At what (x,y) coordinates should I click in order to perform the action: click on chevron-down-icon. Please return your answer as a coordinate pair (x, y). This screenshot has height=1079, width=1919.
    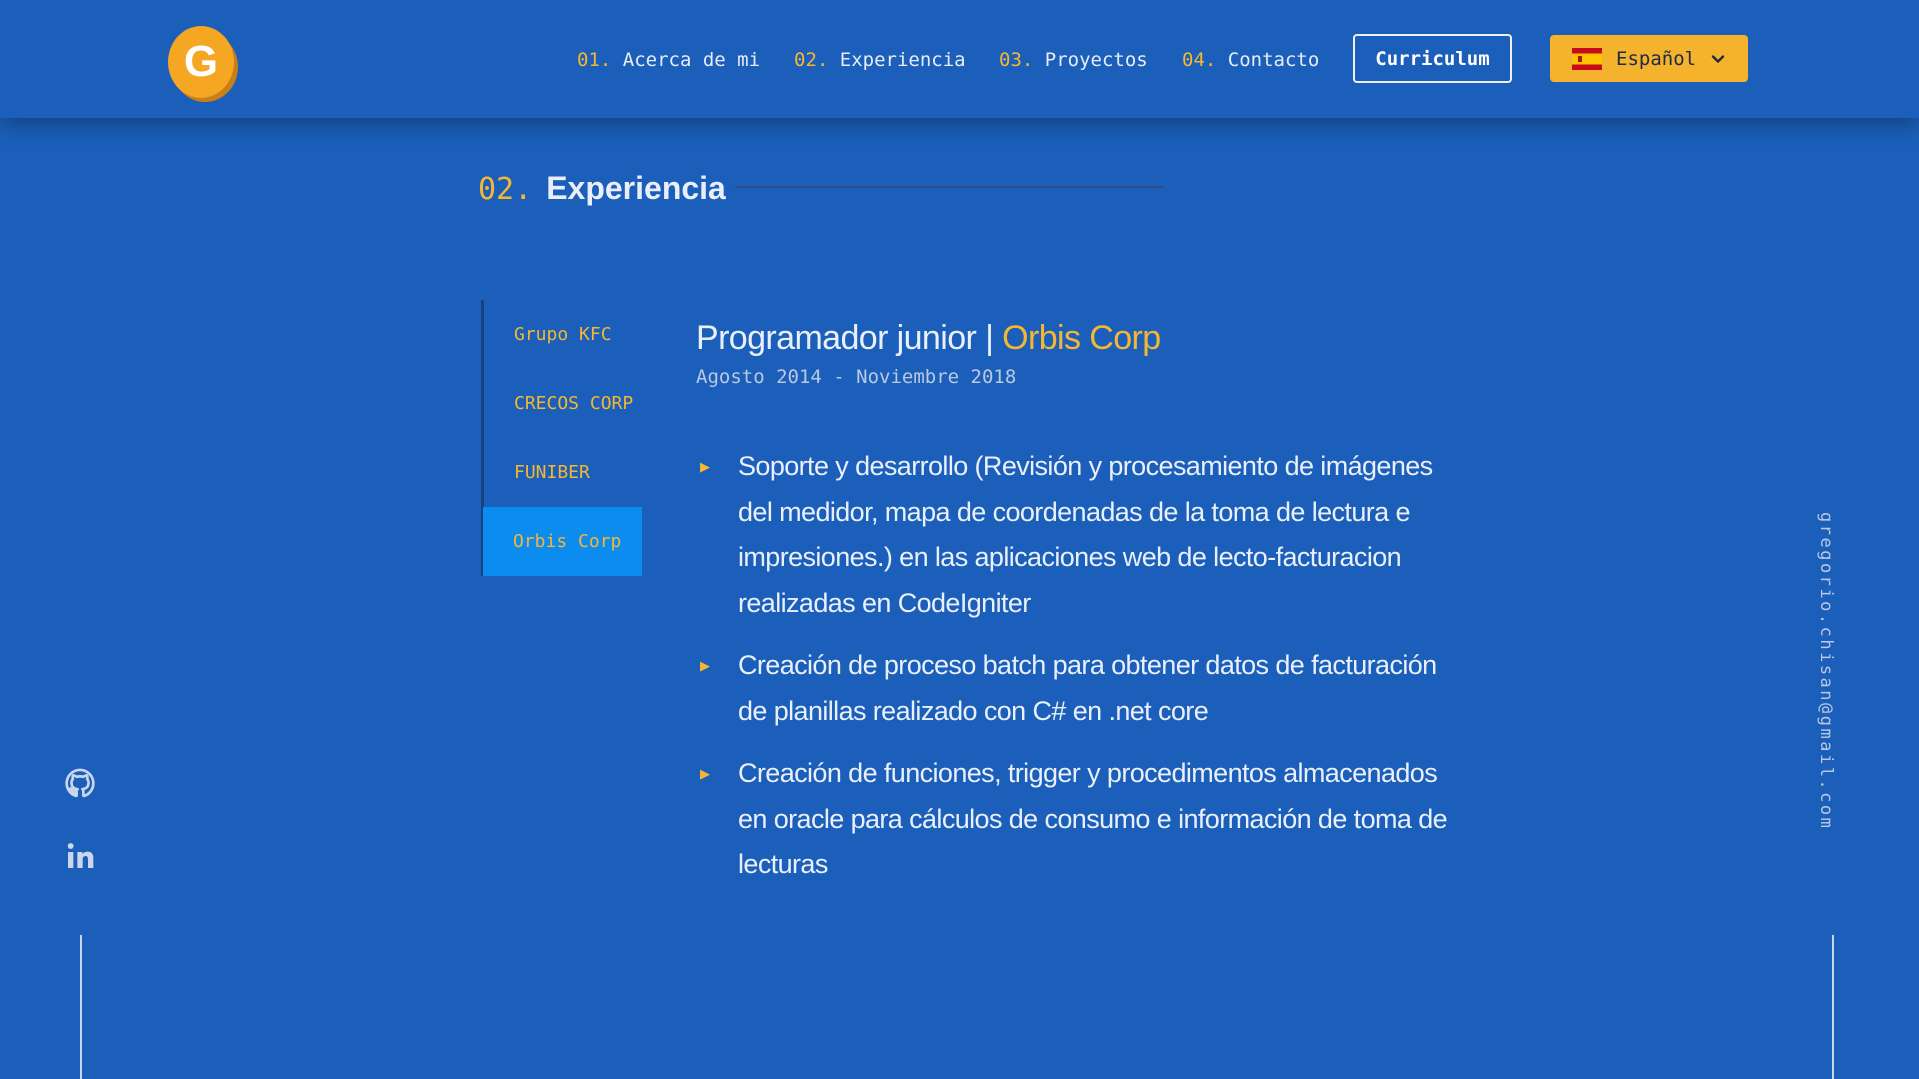
    Looking at the image, I should click on (1718, 58).